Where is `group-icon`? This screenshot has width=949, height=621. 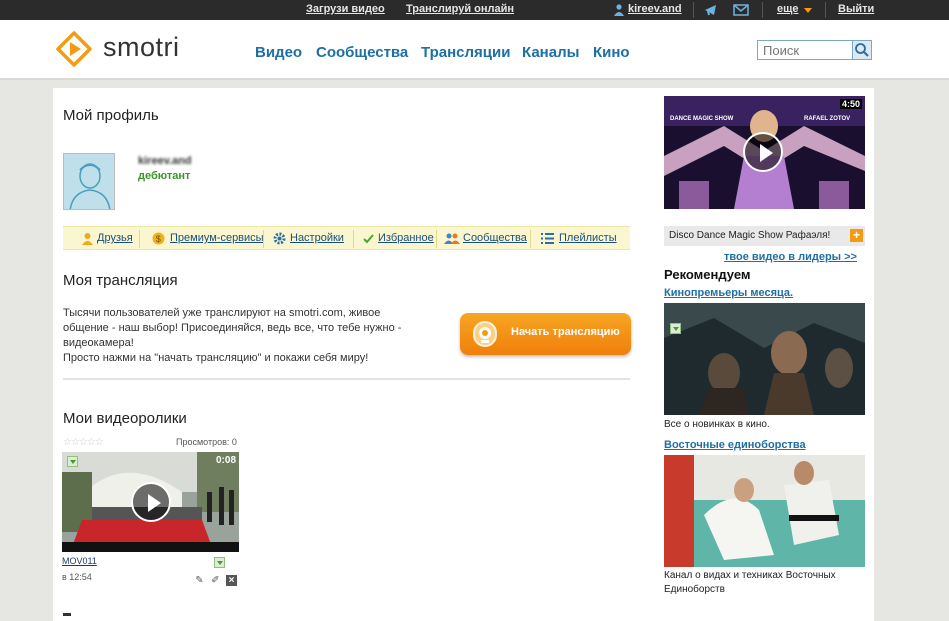 group-icon is located at coordinates (452, 238).